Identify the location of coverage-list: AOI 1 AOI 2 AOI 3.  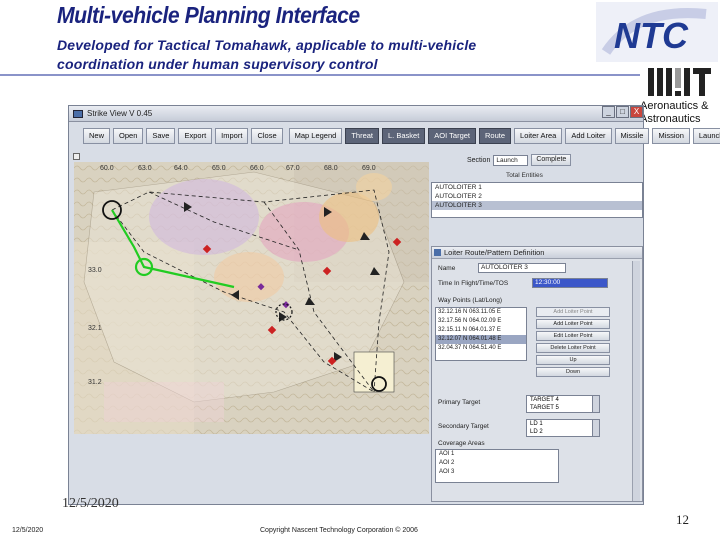
(497, 466).